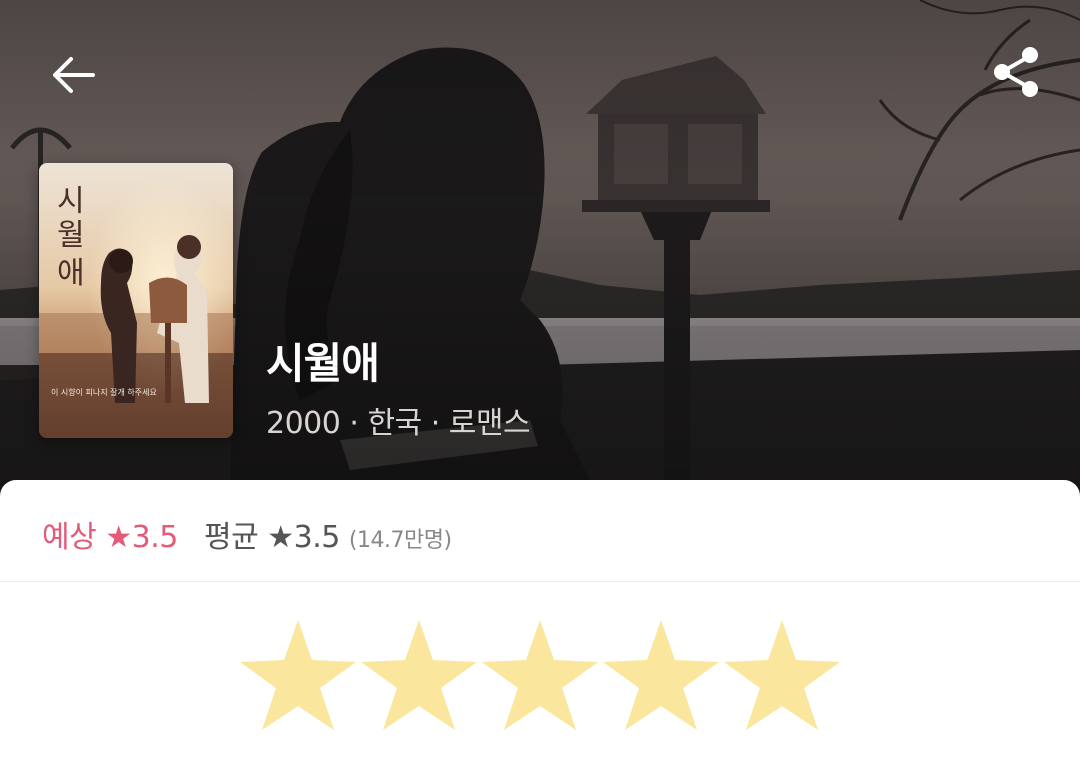 Image resolution: width=1080 pixels, height=761 pixels. What do you see at coordinates (398, 423) in the screenshot?
I see `movie-meta: 2000 · 한국 · 로맨스` at bounding box center [398, 423].